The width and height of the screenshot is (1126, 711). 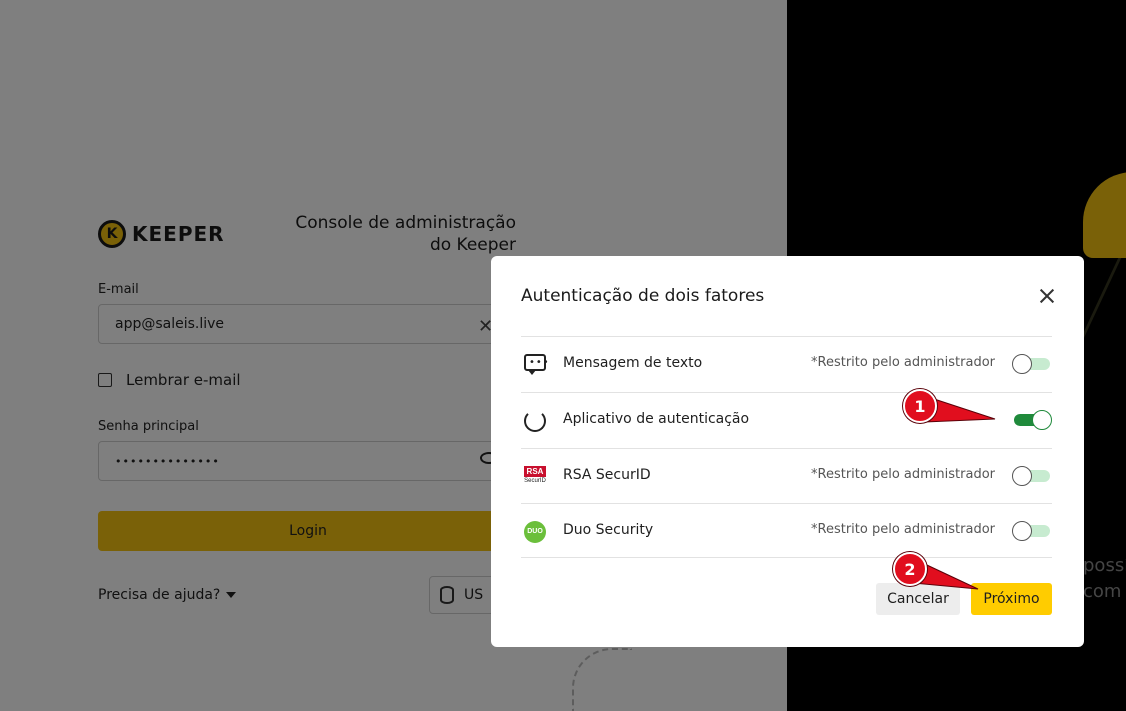 What do you see at coordinates (920, 406) in the screenshot?
I see `step-badge-1: 1` at bounding box center [920, 406].